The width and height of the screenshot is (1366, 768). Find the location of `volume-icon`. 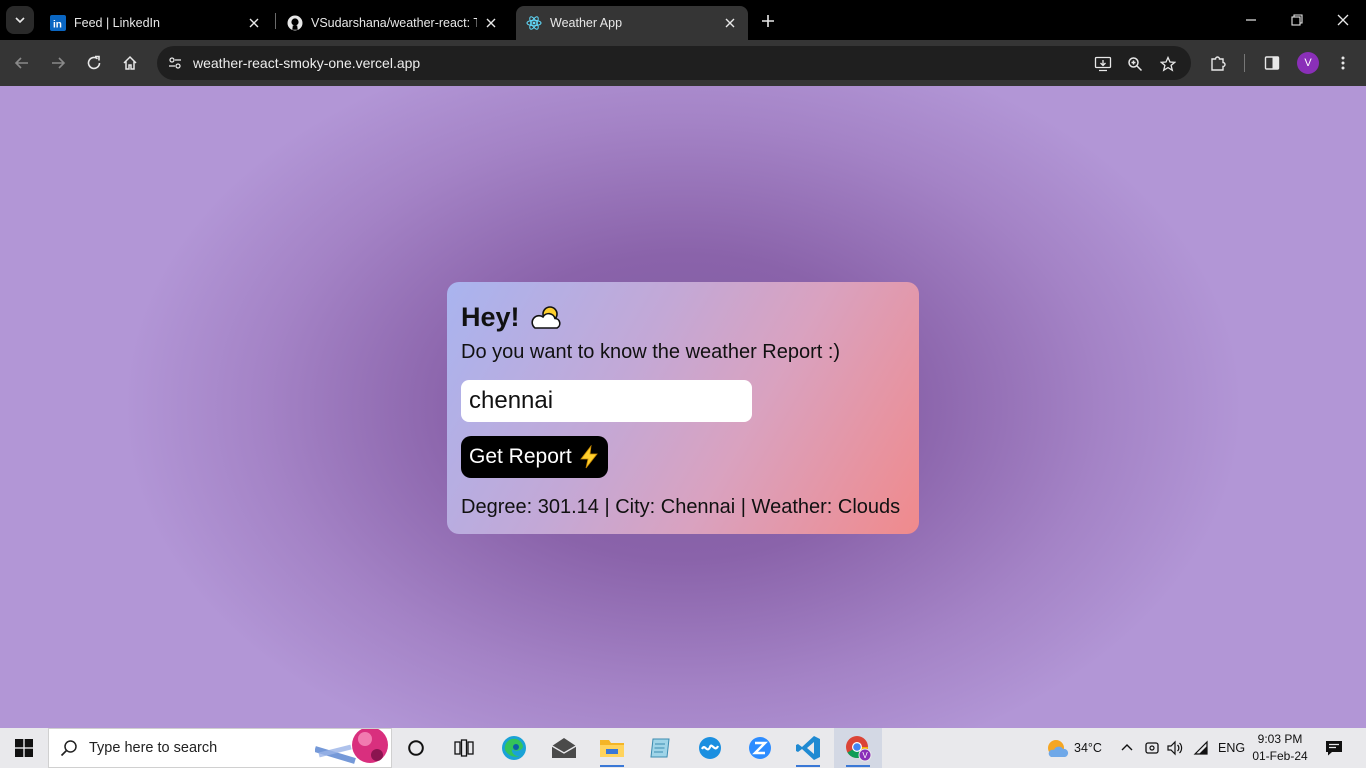

volume-icon is located at coordinates (1175, 748).